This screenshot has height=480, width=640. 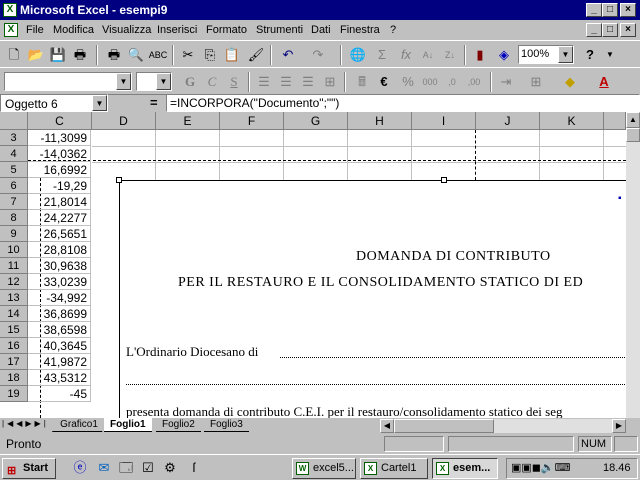 I want to click on drawing-icon: ◈, so click(x=504, y=55).